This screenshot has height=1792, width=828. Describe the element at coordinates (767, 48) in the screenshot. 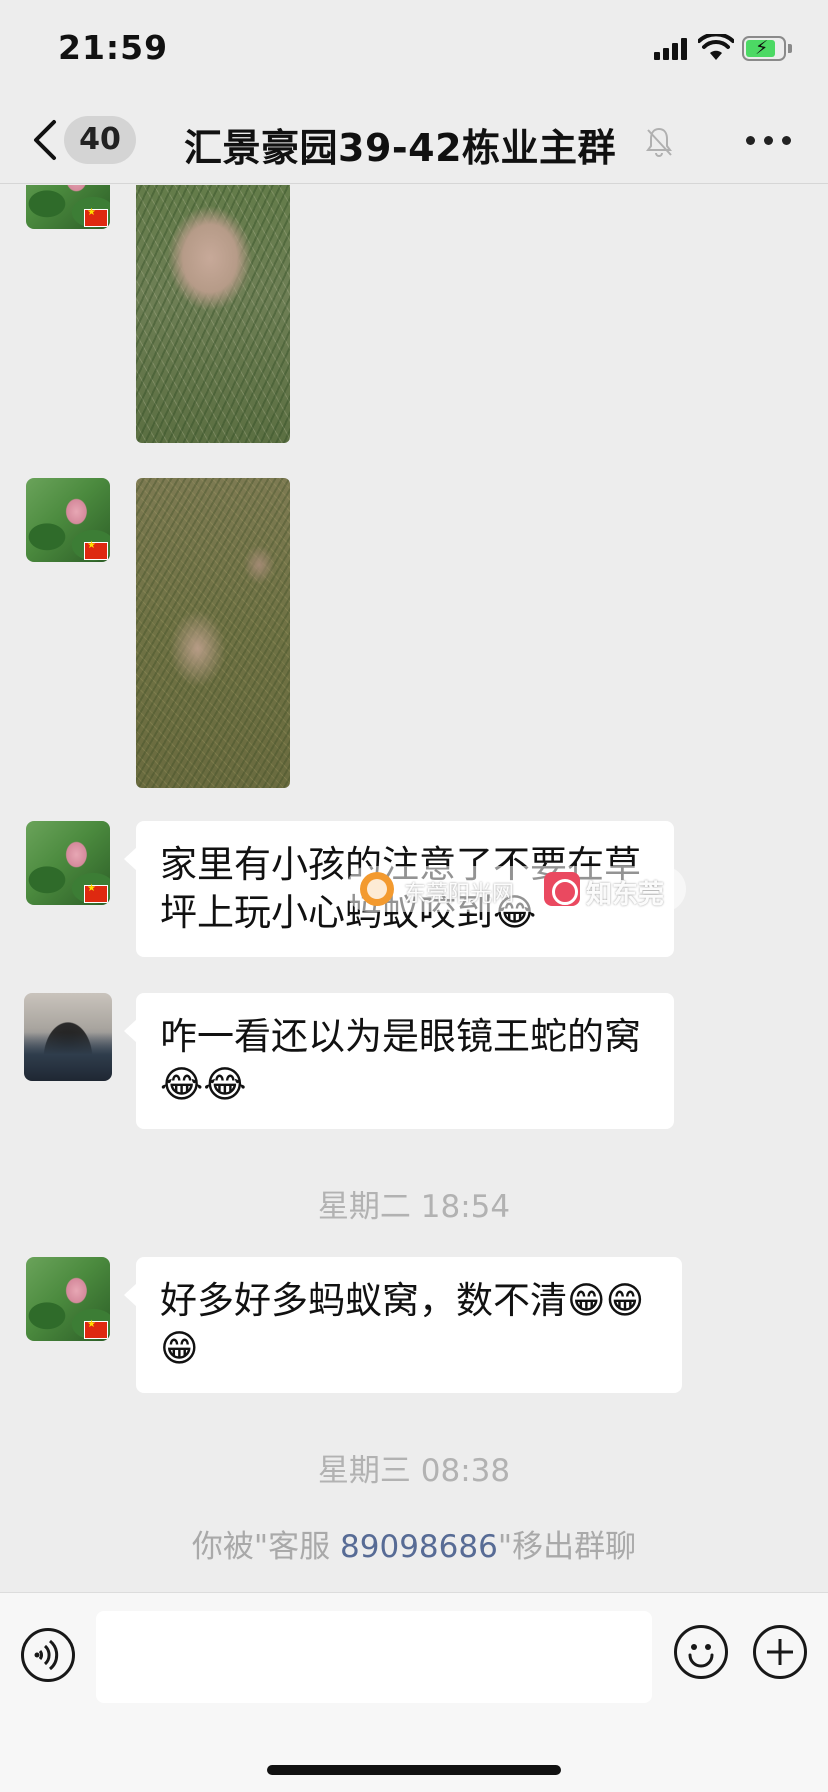

I see `battery-icon: ⚡` at that location.